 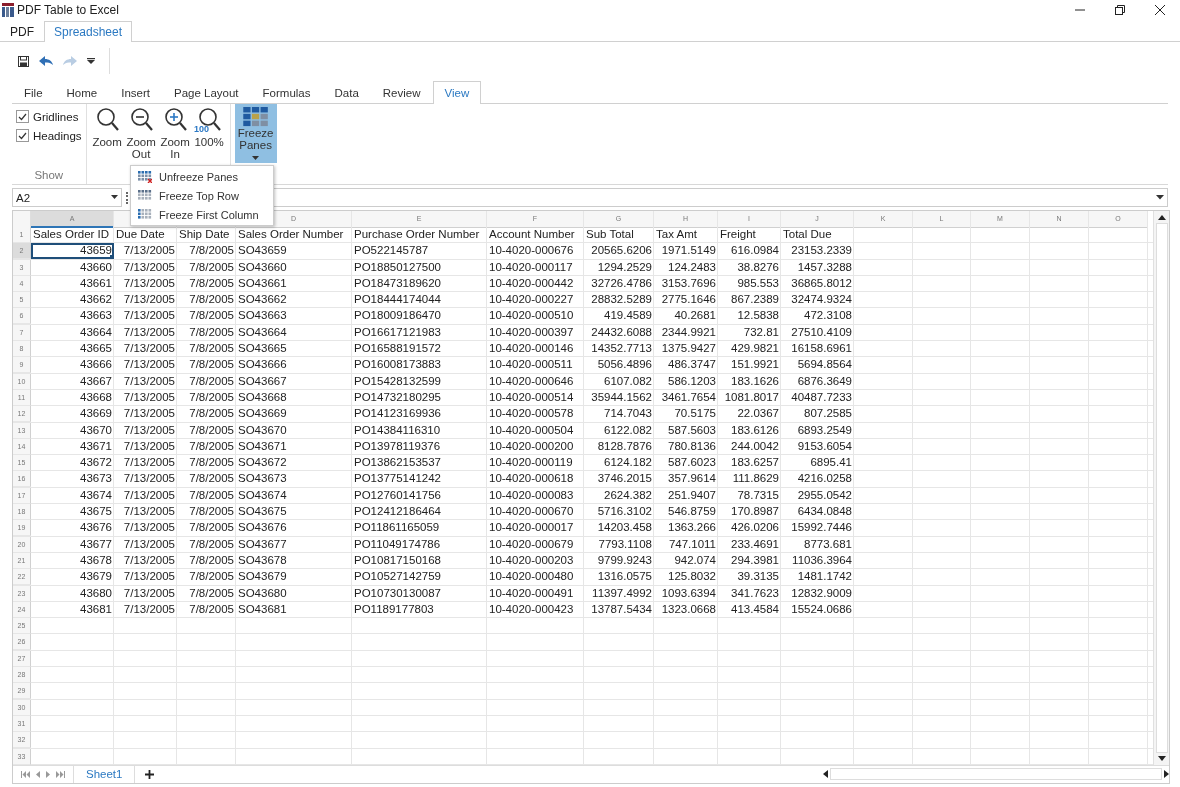 I want to click on table-cell-text: SO43661, so click(x=262, y=283).